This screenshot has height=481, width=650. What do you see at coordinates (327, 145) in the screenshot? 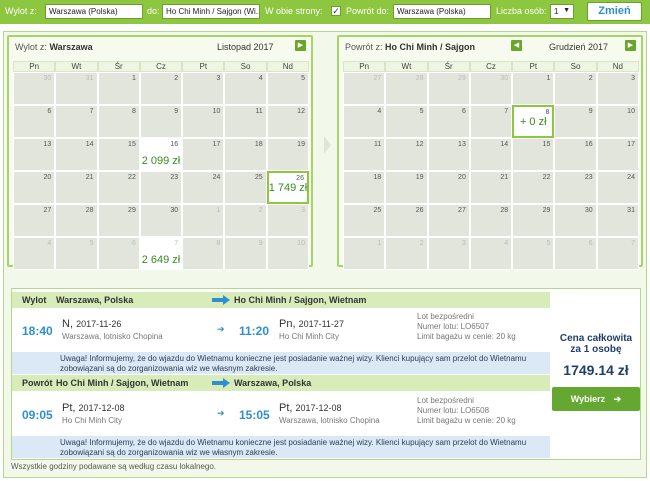
I see `arrow-right-icon` at bounding box center [327, 145].